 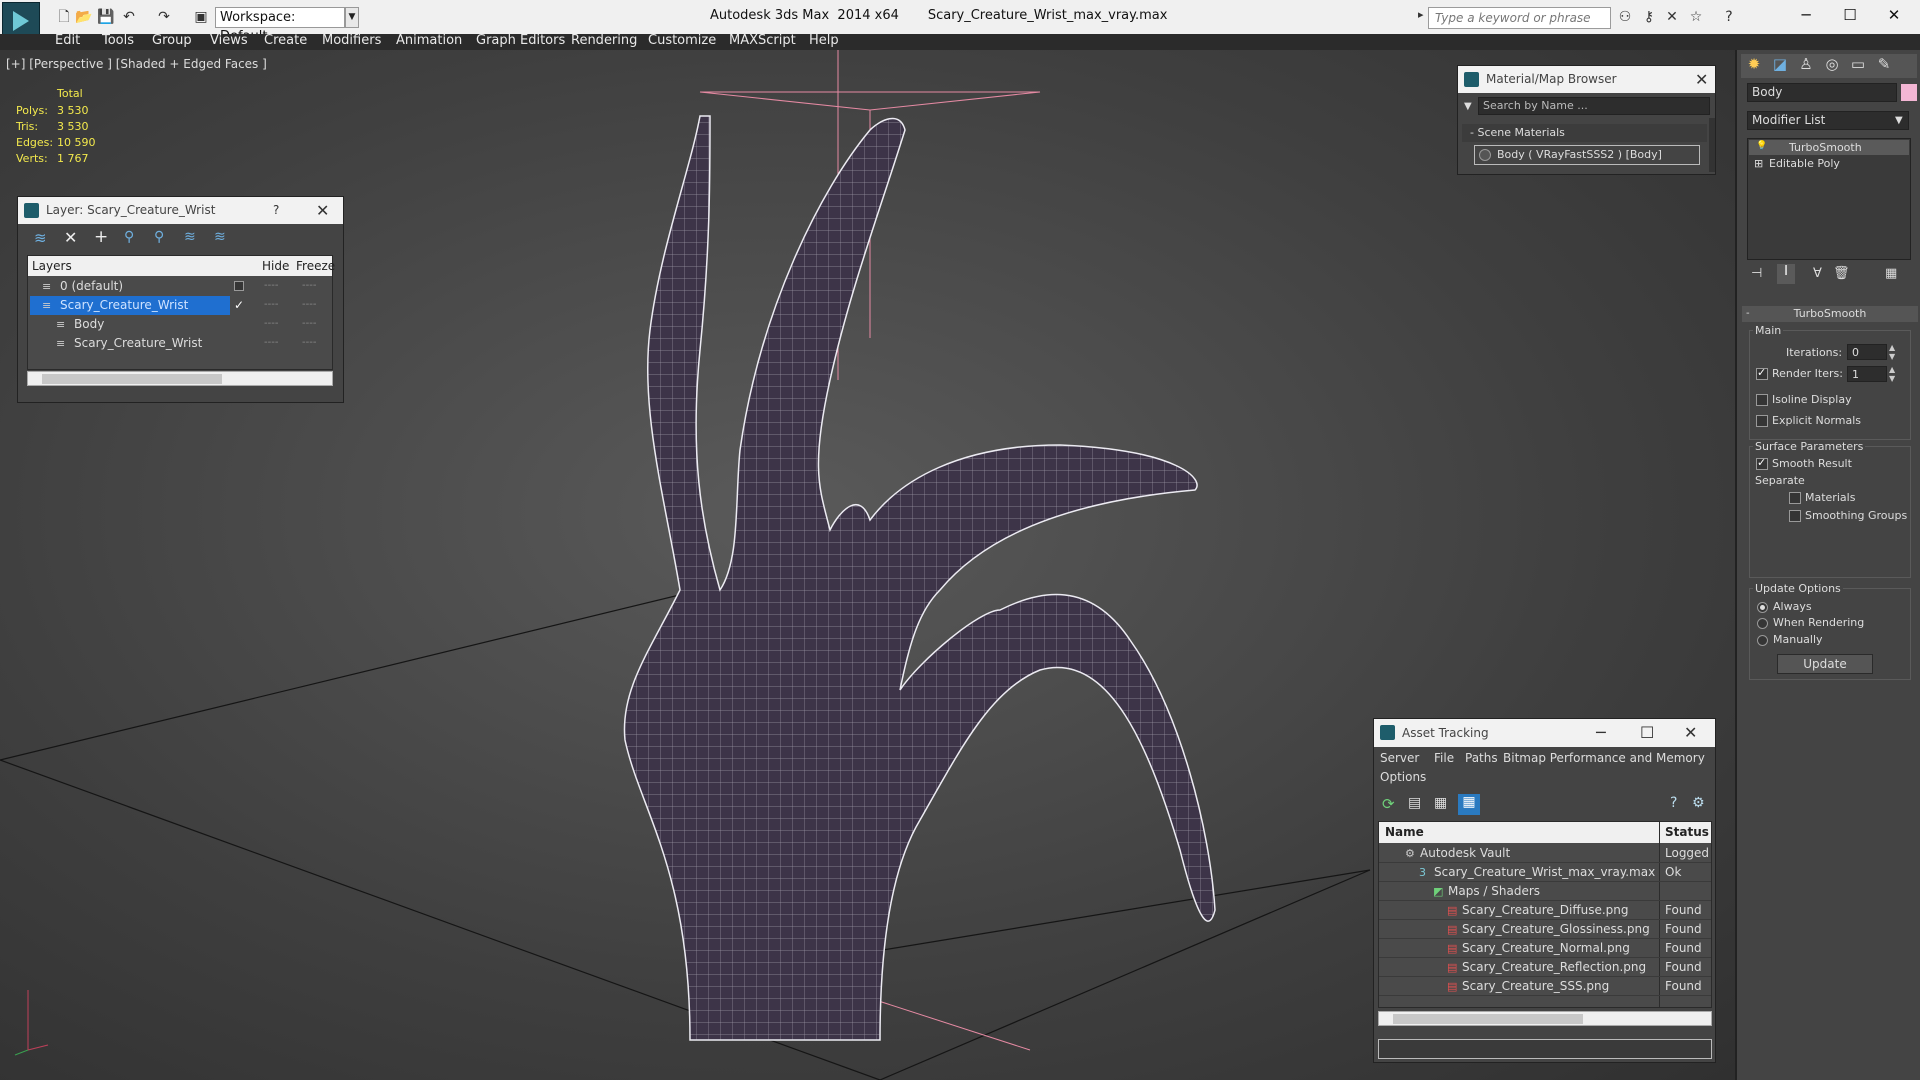 What do you see at coordinates (1858, 64) in the screenshot?
I see `display-tab-icon: ▭` at bounding box center [1858, 64].